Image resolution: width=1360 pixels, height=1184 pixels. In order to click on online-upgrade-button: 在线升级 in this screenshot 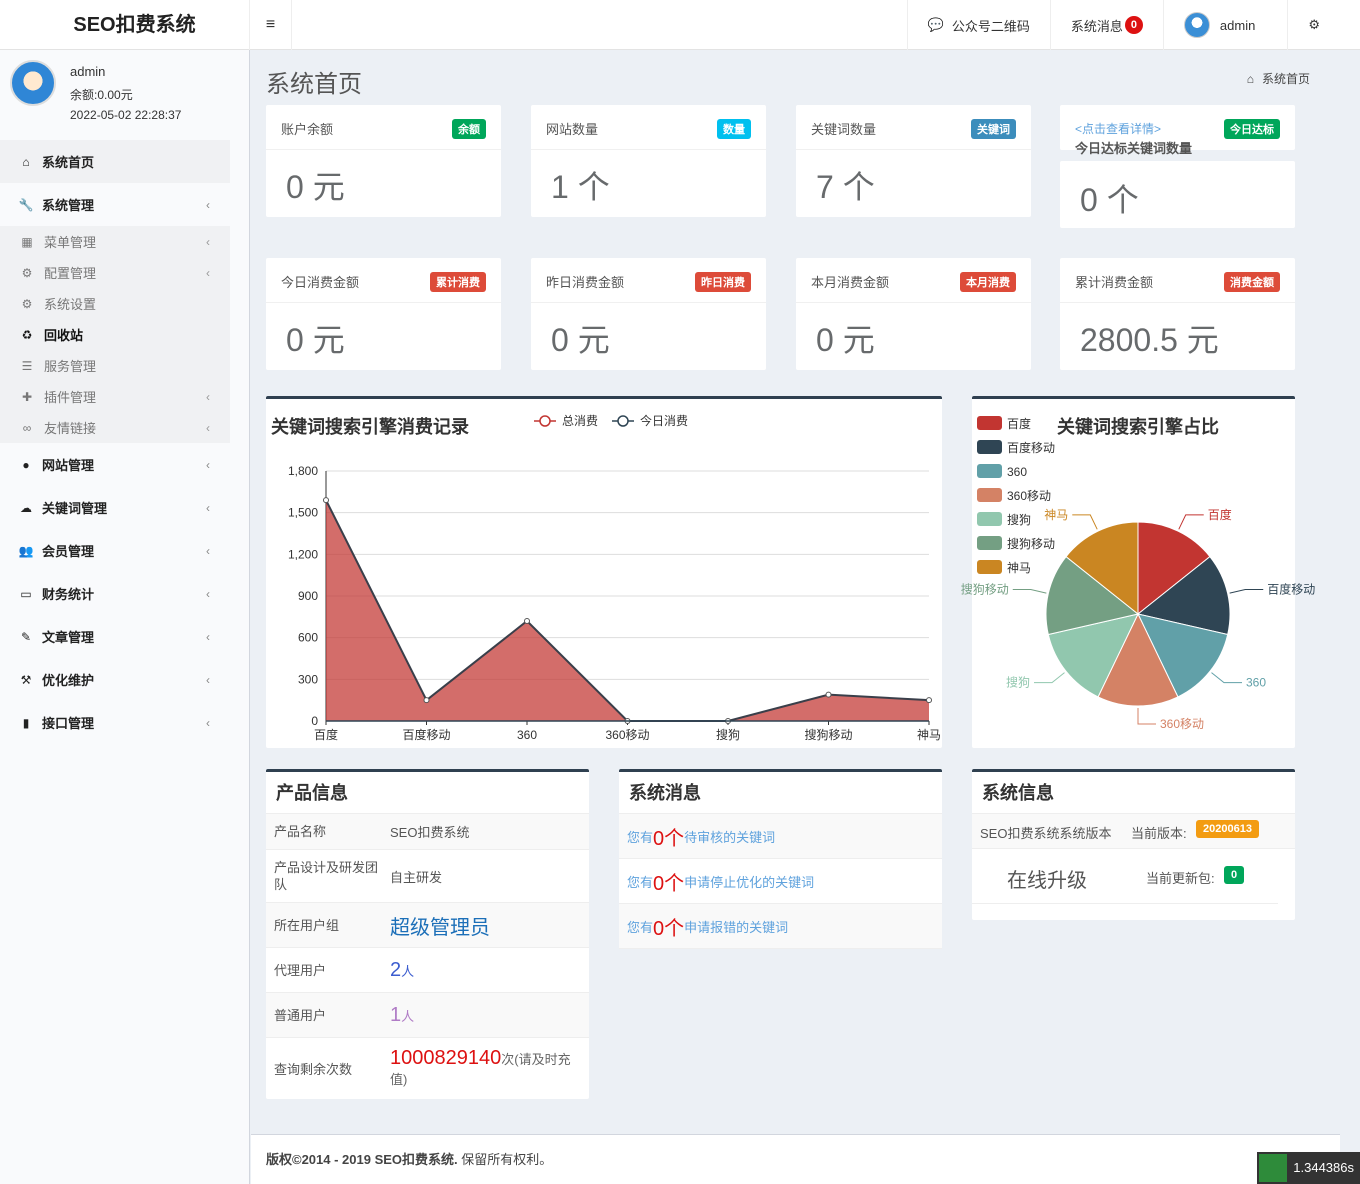, I will do `click(1047, 878)`.